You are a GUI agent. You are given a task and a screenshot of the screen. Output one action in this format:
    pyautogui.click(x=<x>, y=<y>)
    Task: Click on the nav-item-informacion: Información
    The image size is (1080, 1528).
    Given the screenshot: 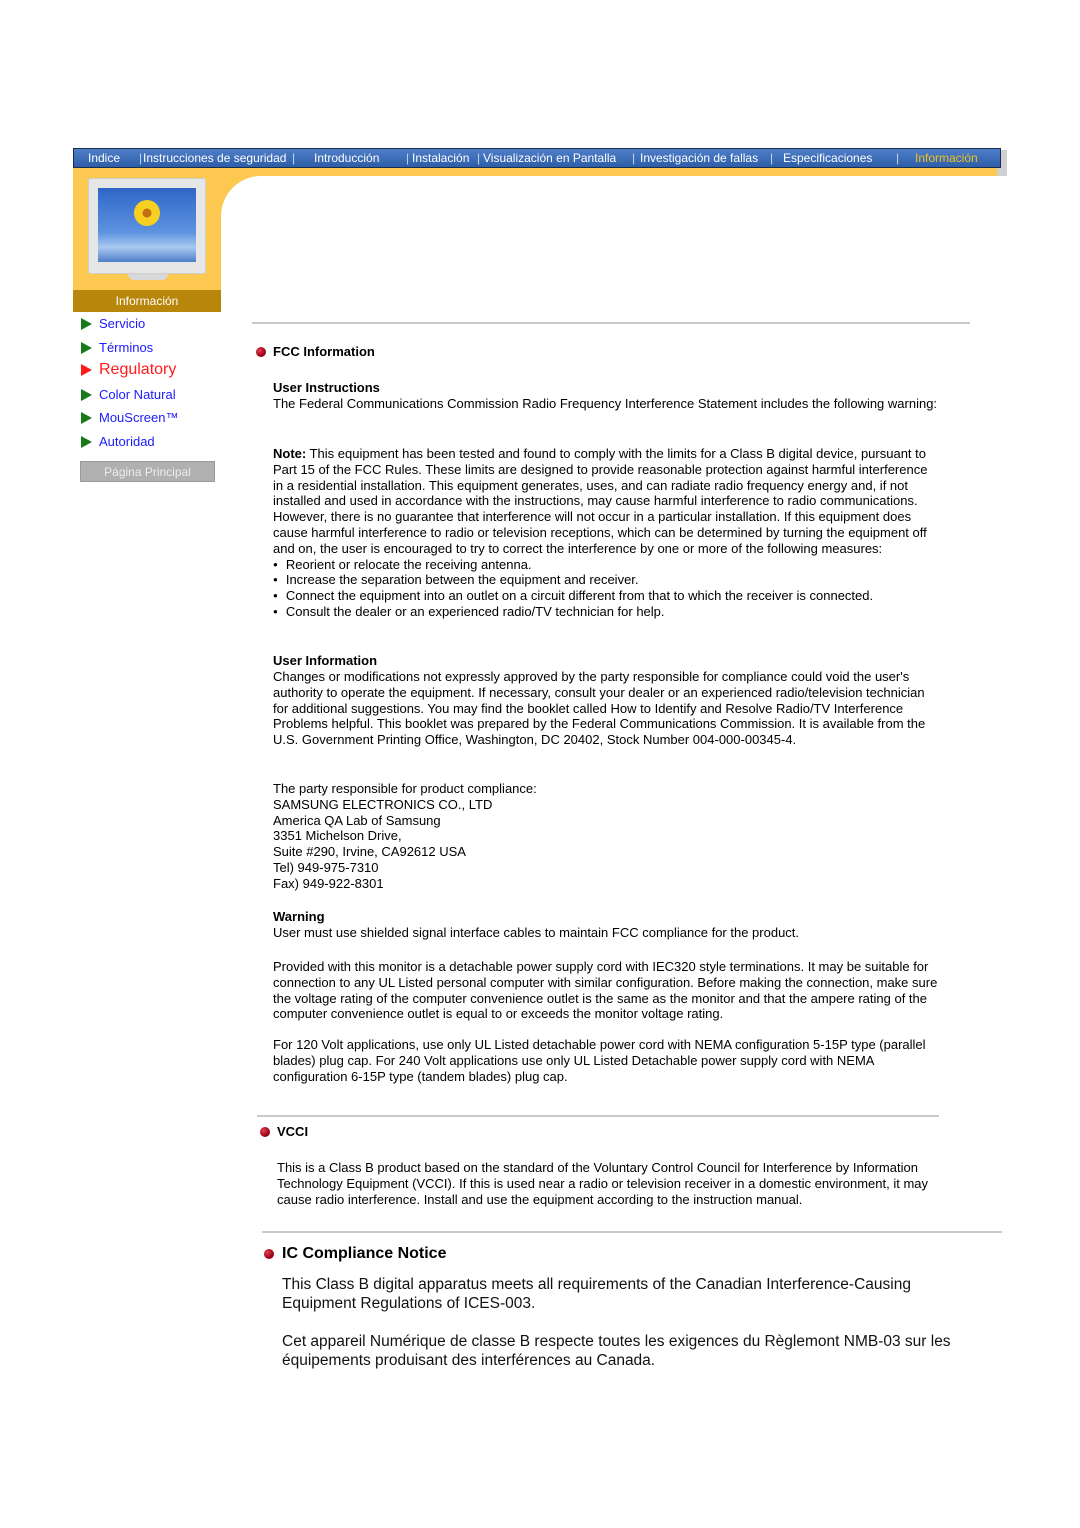 What is the action you would take?
    pyautogui.click(x=946, y=158)
    